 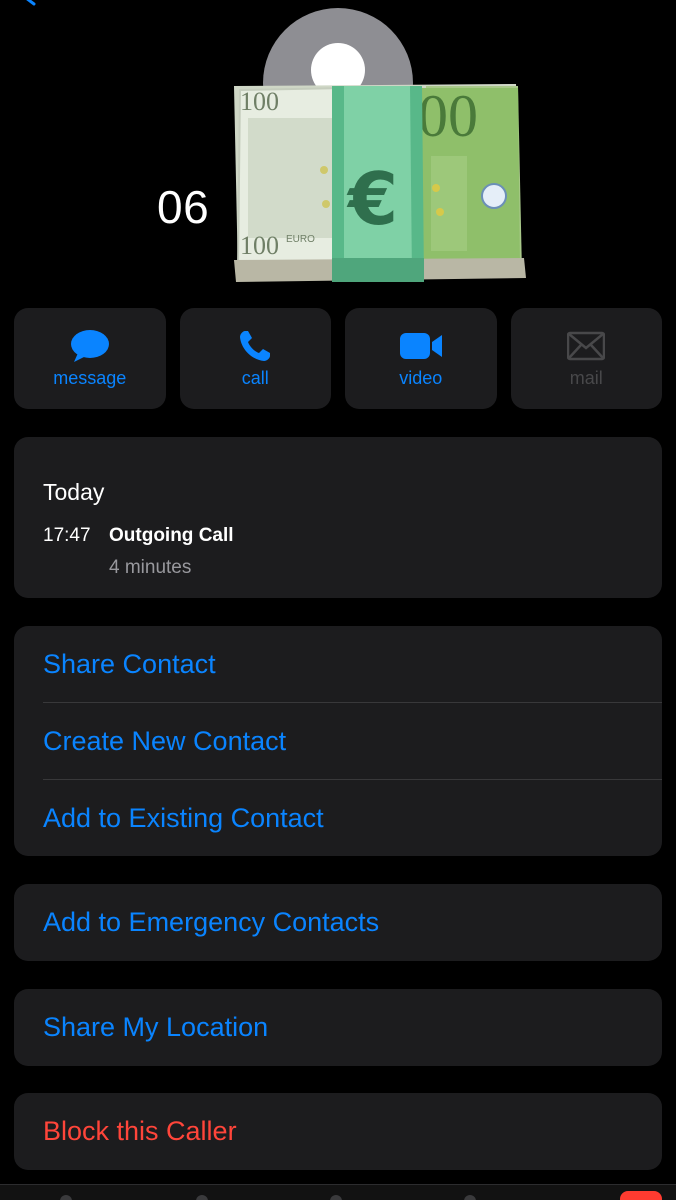 I want to click on phone-icon, so click(x=255, y=346).